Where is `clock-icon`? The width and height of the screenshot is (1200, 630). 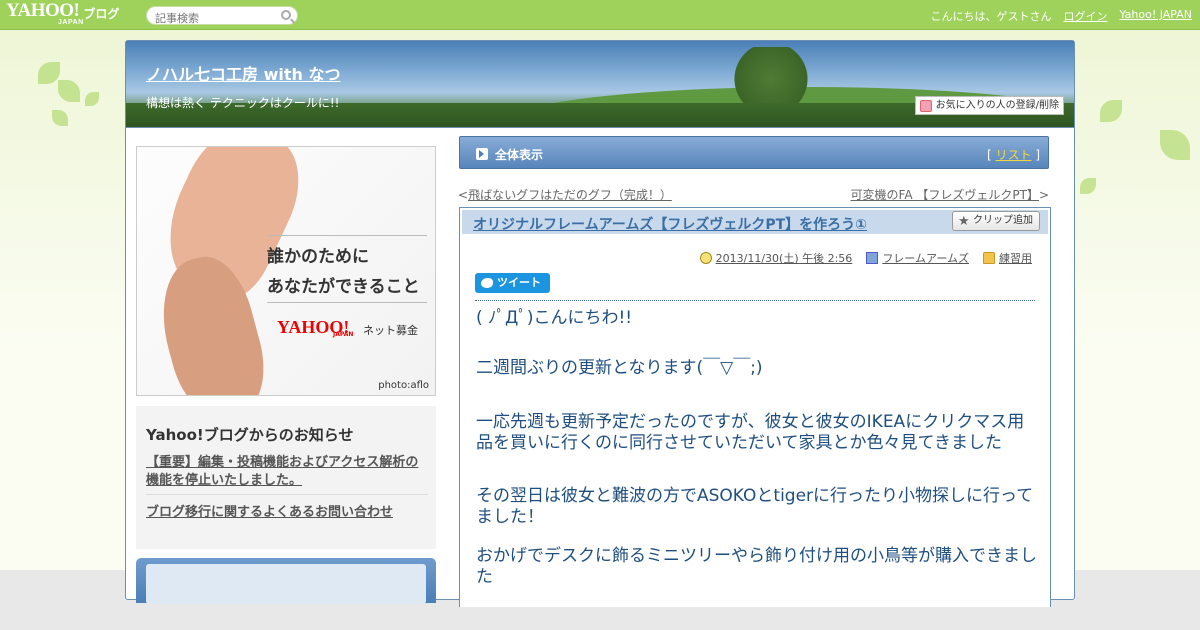
clock-icon is located at coordinates (705, 258).